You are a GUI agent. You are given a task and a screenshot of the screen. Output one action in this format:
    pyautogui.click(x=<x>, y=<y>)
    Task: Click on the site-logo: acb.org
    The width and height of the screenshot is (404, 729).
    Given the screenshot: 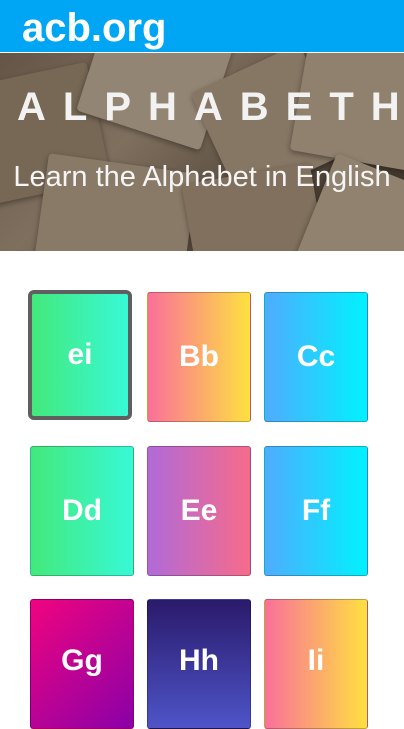 What is the action you would take?
    pyautogui.click(x=94, y=28)
    